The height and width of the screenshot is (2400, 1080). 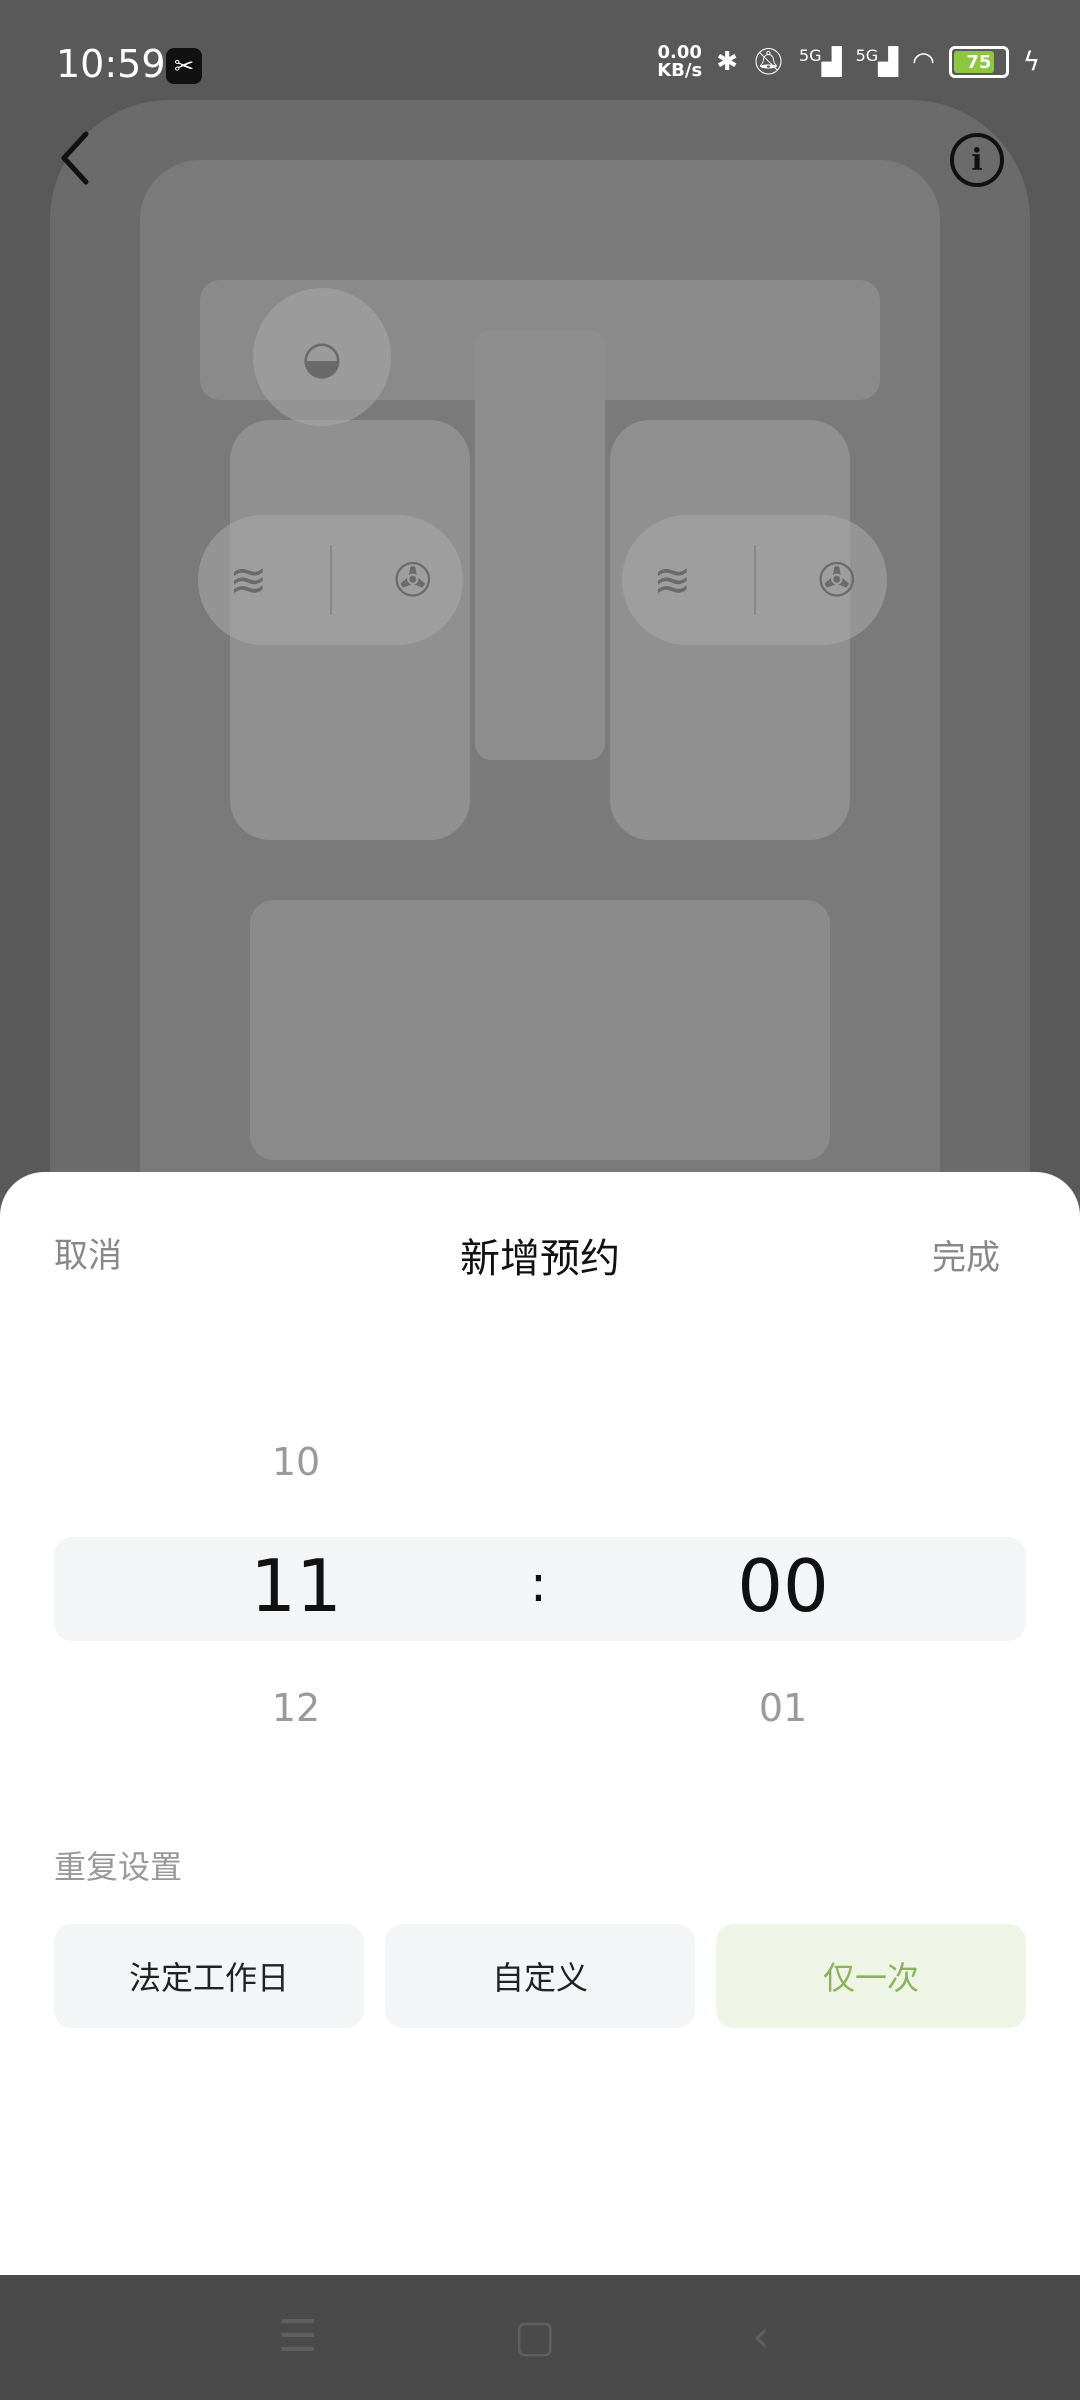 I want to click on done-button: 完成, so click(x=966, y=1254).